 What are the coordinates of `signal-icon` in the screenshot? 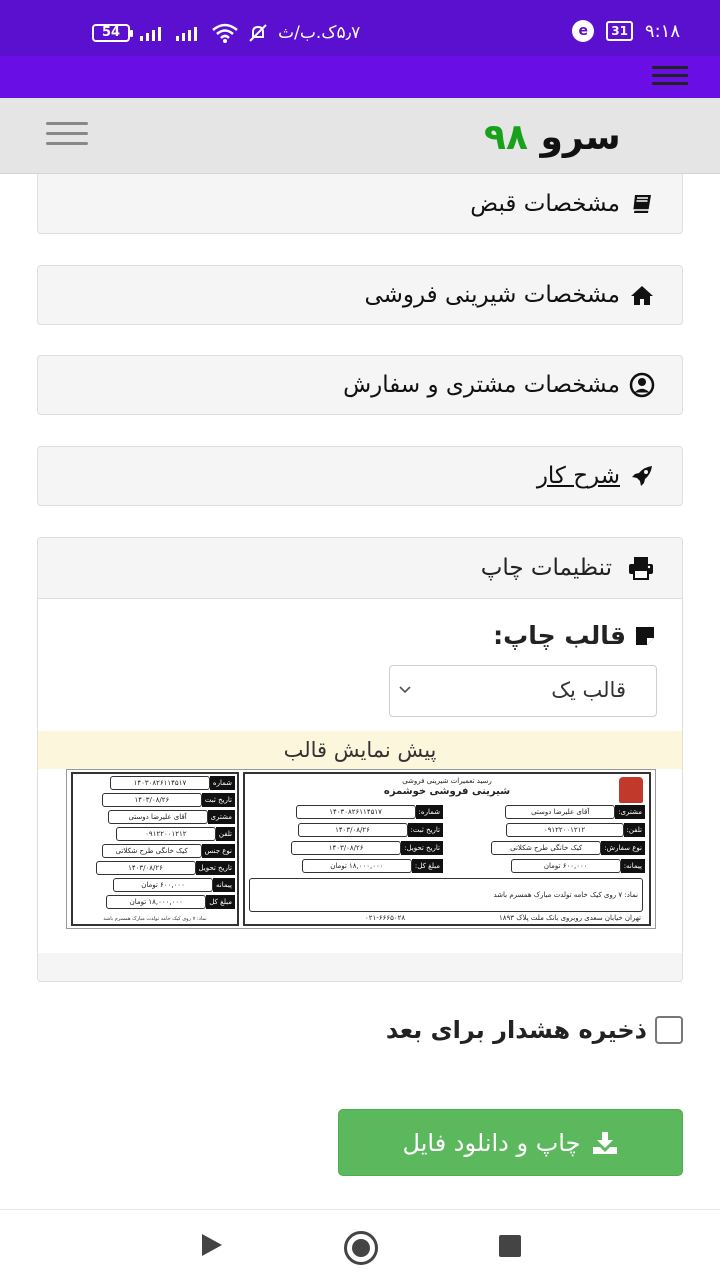 It's located at (151, 34).